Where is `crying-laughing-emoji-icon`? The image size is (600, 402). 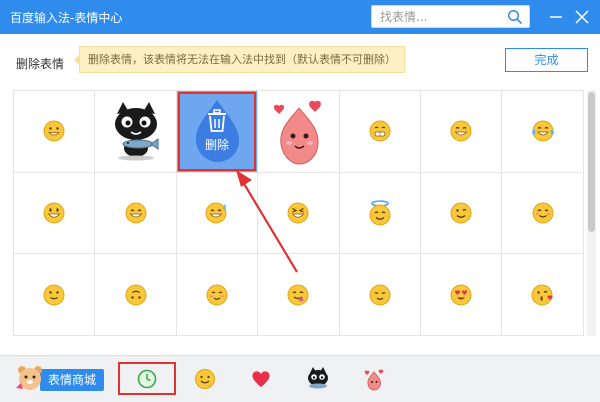
crying-laughing-emoji-icon is located at coordinates (542, 131).